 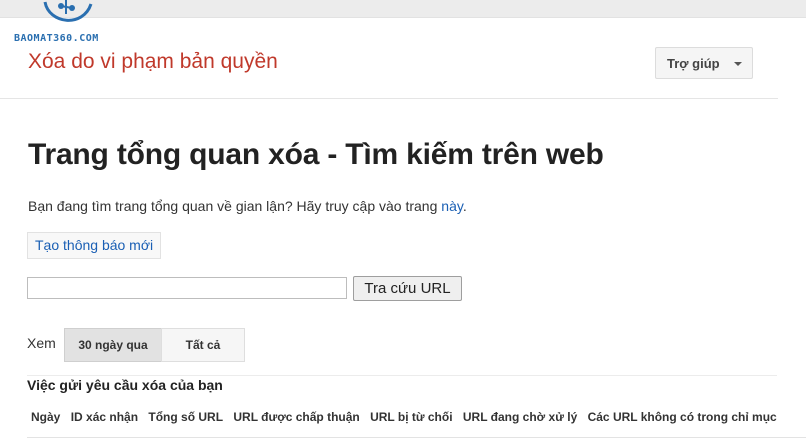 I want to click on help-label: Trợ giúp, so click(x=693, y=63).